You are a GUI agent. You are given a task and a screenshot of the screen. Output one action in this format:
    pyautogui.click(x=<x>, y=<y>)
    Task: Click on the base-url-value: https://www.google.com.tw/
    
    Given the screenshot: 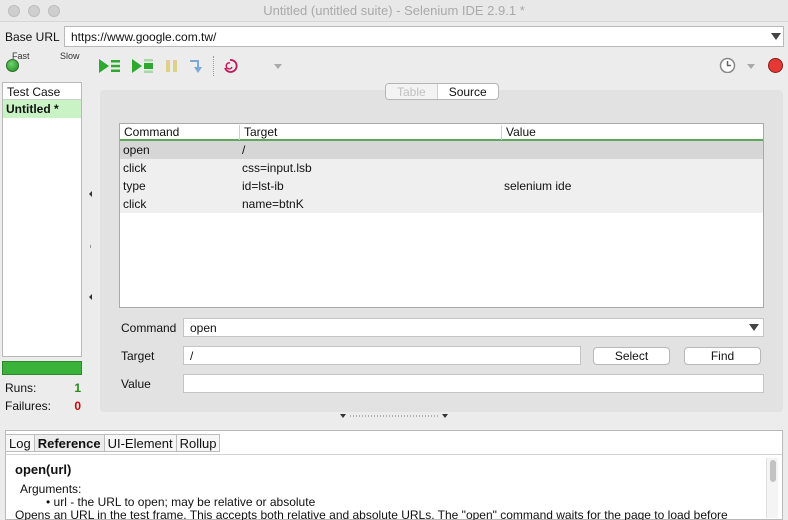 What is the action you would take?
    pyautogui.click(x=144, y=37)
    